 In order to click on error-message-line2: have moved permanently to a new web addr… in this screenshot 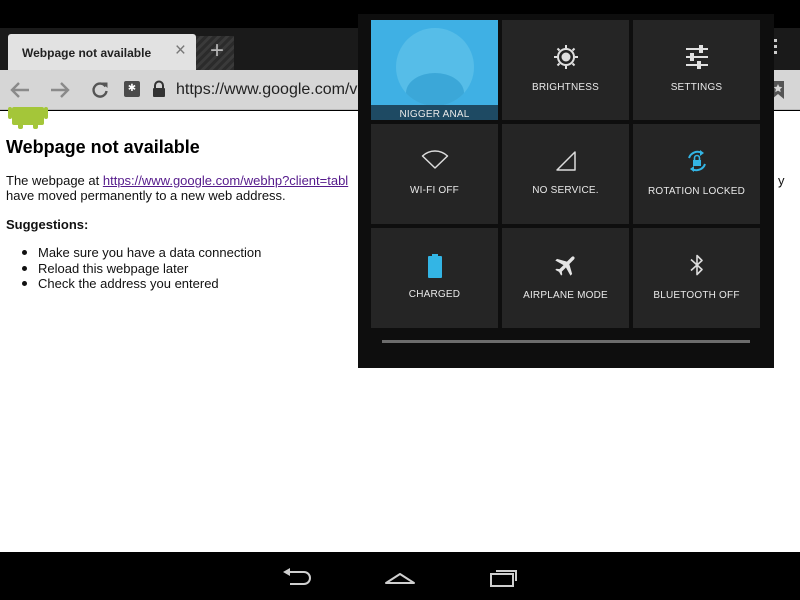, I will do `click(146, 195)`.